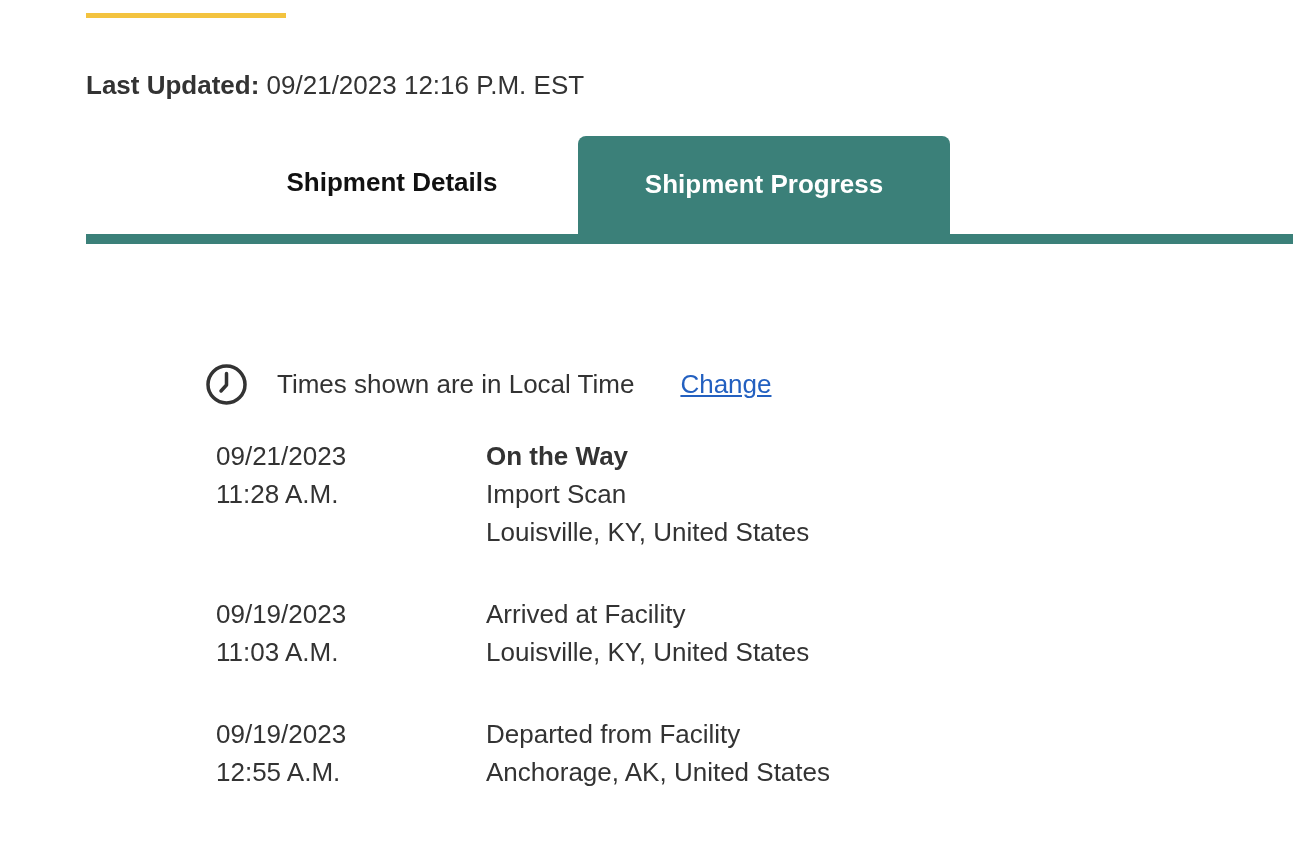 The image size is (1293, 846). What do you see at coordinates (586, 614) in the screenshot?
I see `event-activity: Arrived at Facility` at bounding box center [586, 614].